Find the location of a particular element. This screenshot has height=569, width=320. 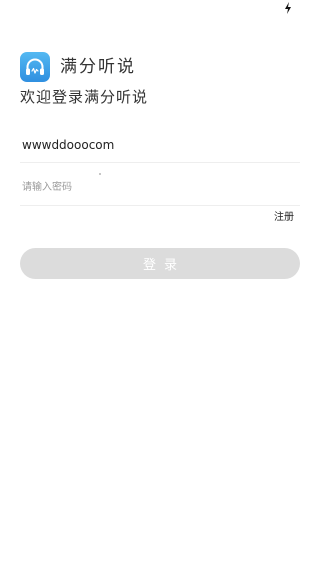

brand-header: 满分听说 is located at coordinates (78, 67).